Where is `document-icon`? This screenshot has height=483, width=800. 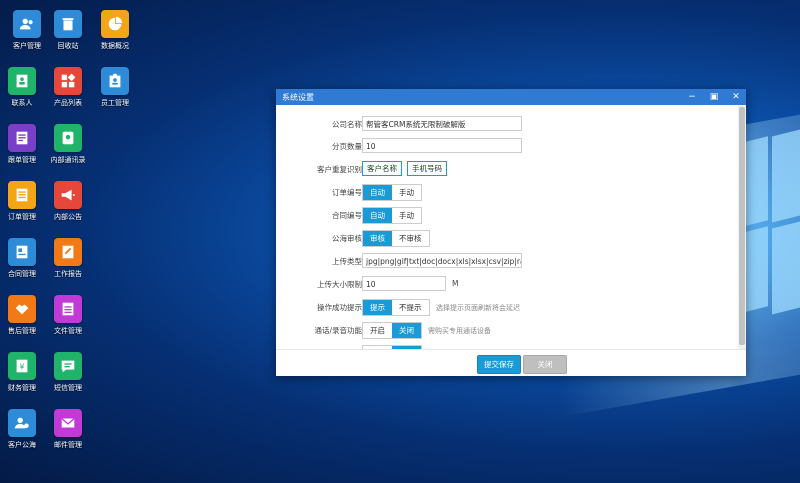
document-icon is located at coordinates (22, 195).